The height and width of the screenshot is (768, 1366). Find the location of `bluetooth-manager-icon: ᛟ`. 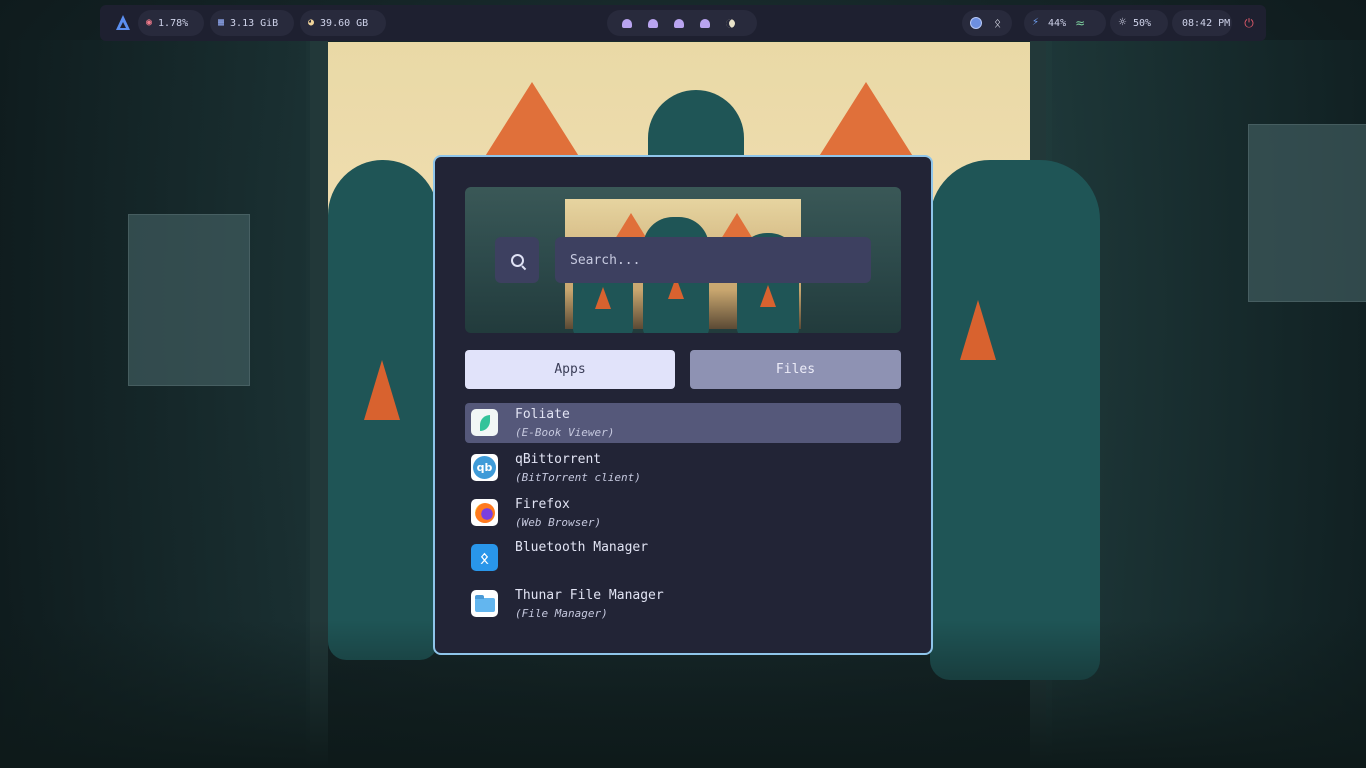

bluetooth-manager-icon: ᛟ is located at coordinates (484, 557).